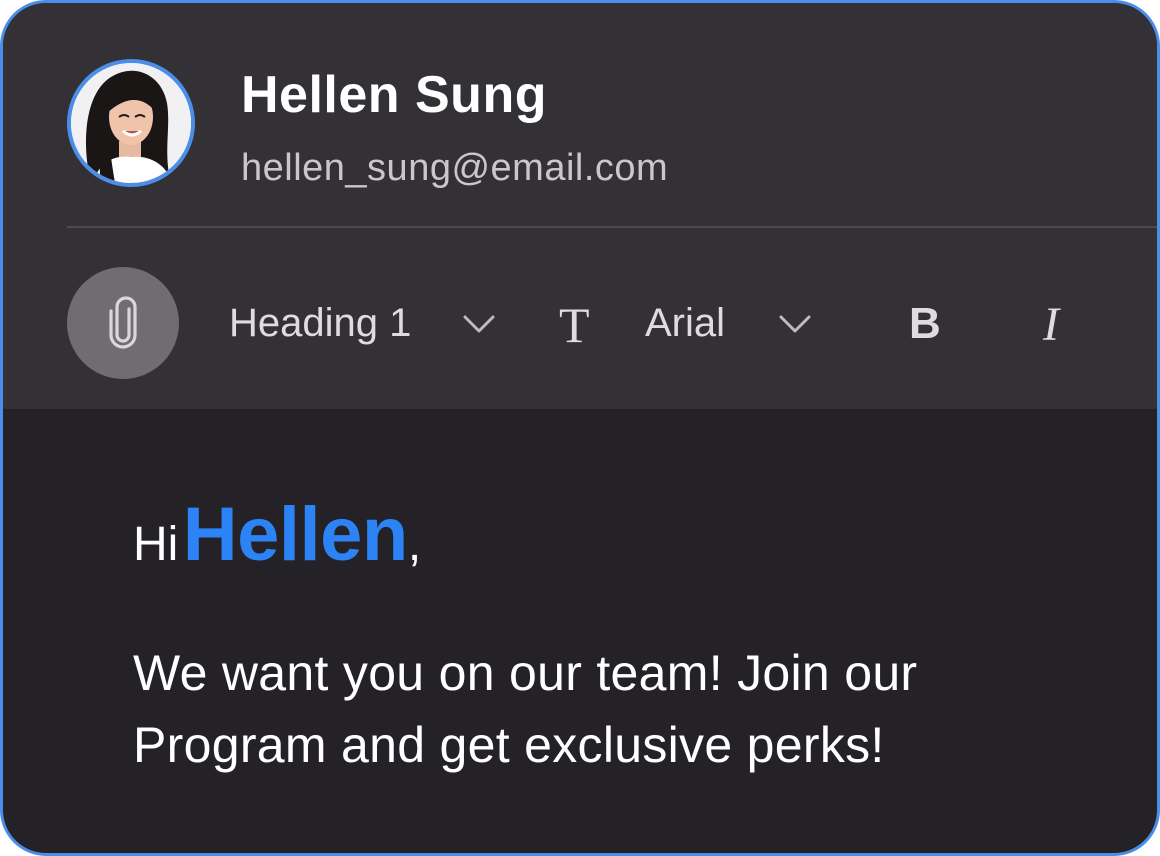  What do you see at coordinates (1051, 324) in the screenshot?
I see `italic-button: I` at bounding box center [1051, 324].